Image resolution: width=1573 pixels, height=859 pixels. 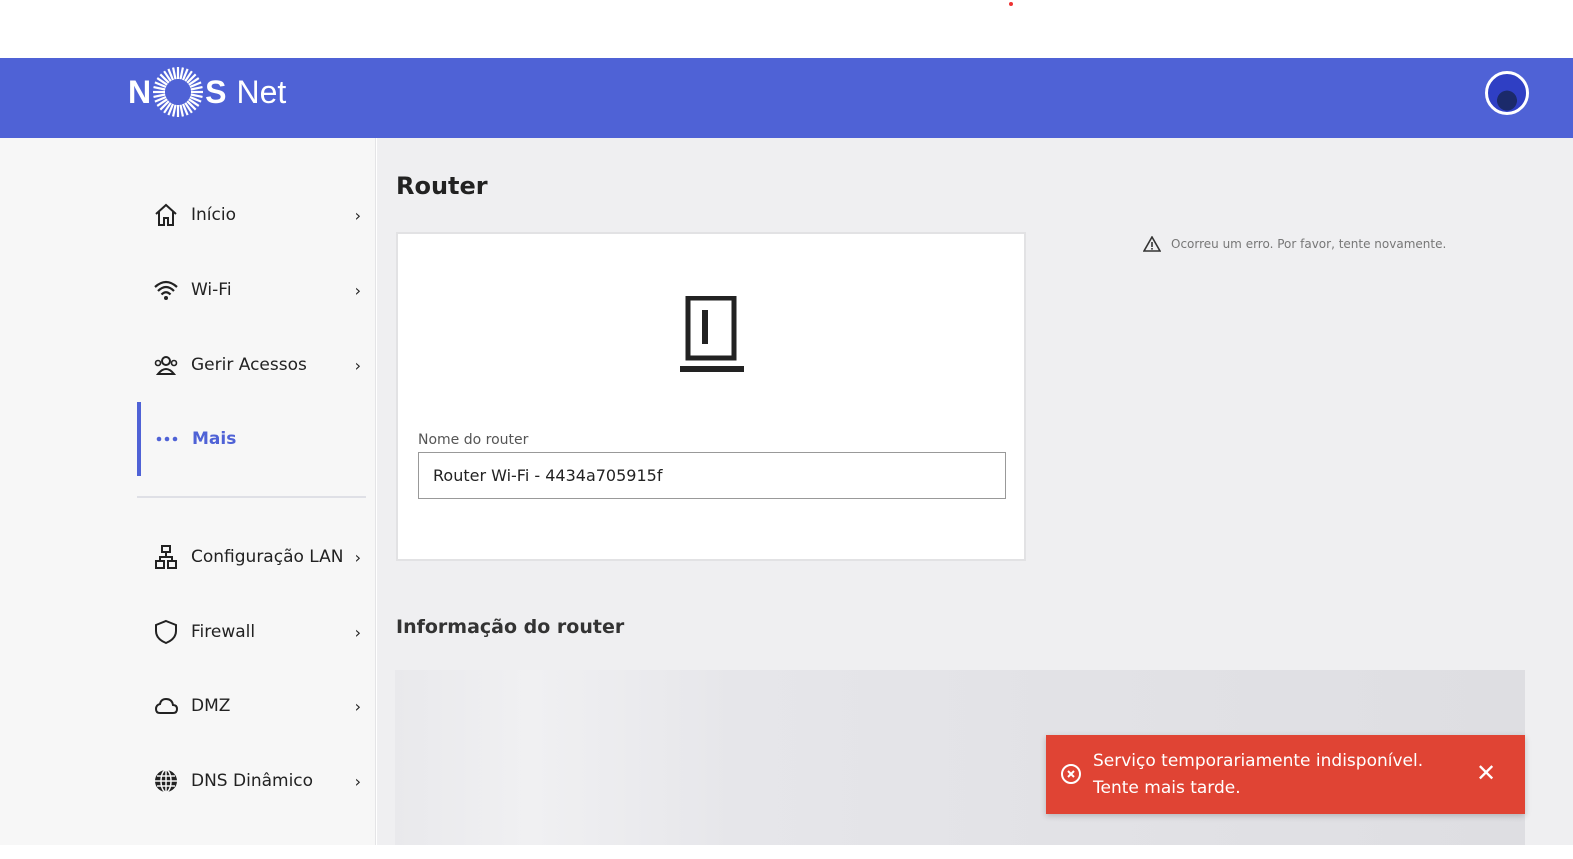 What do you see at coordinates (1507, 93) in the screenshot?
I see `user-avatar` at bounding box center [1507, 93].